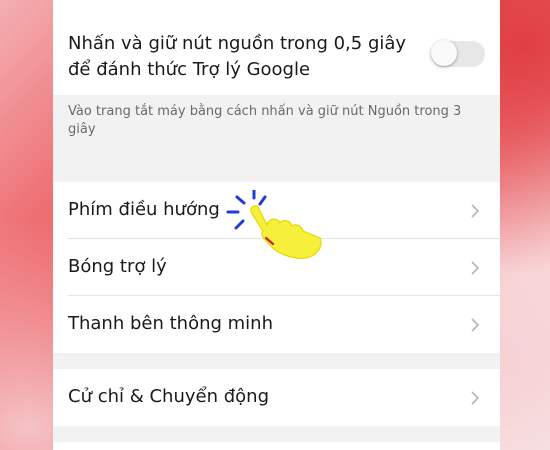  What do you see at coordinates (276, 446) in the screenshot?
I see `next-card-edge` at bounding box center [276, 446].